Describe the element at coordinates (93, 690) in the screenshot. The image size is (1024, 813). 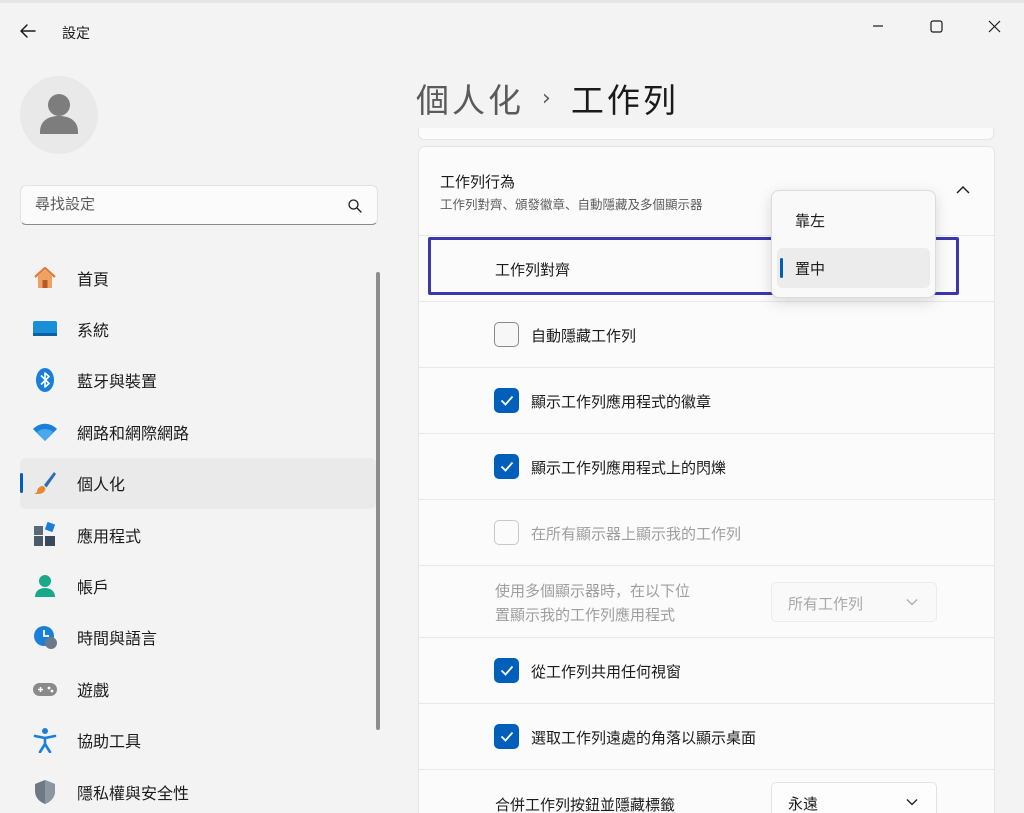
I see `sidebar-item-label: 遊戲` at that location.